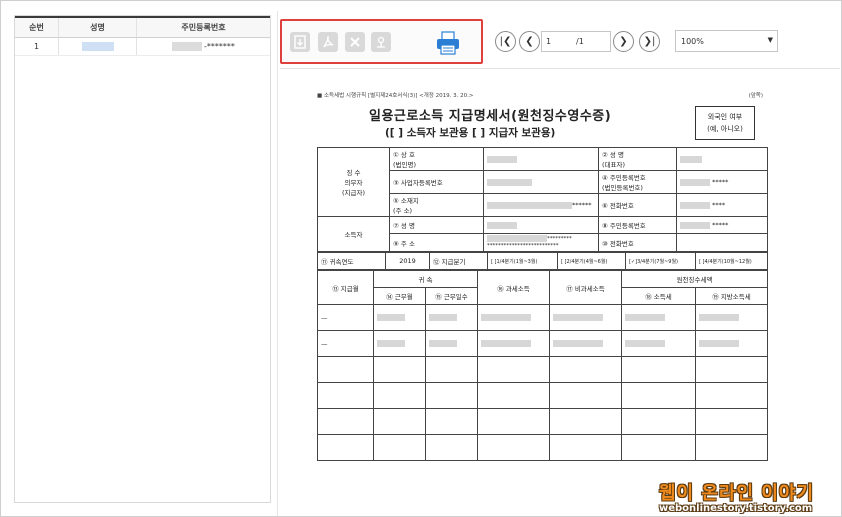  What do you see at coordinates (407, 261) in the screenshot?
I see `year-value: 2019` at bounding box center [407, 261].